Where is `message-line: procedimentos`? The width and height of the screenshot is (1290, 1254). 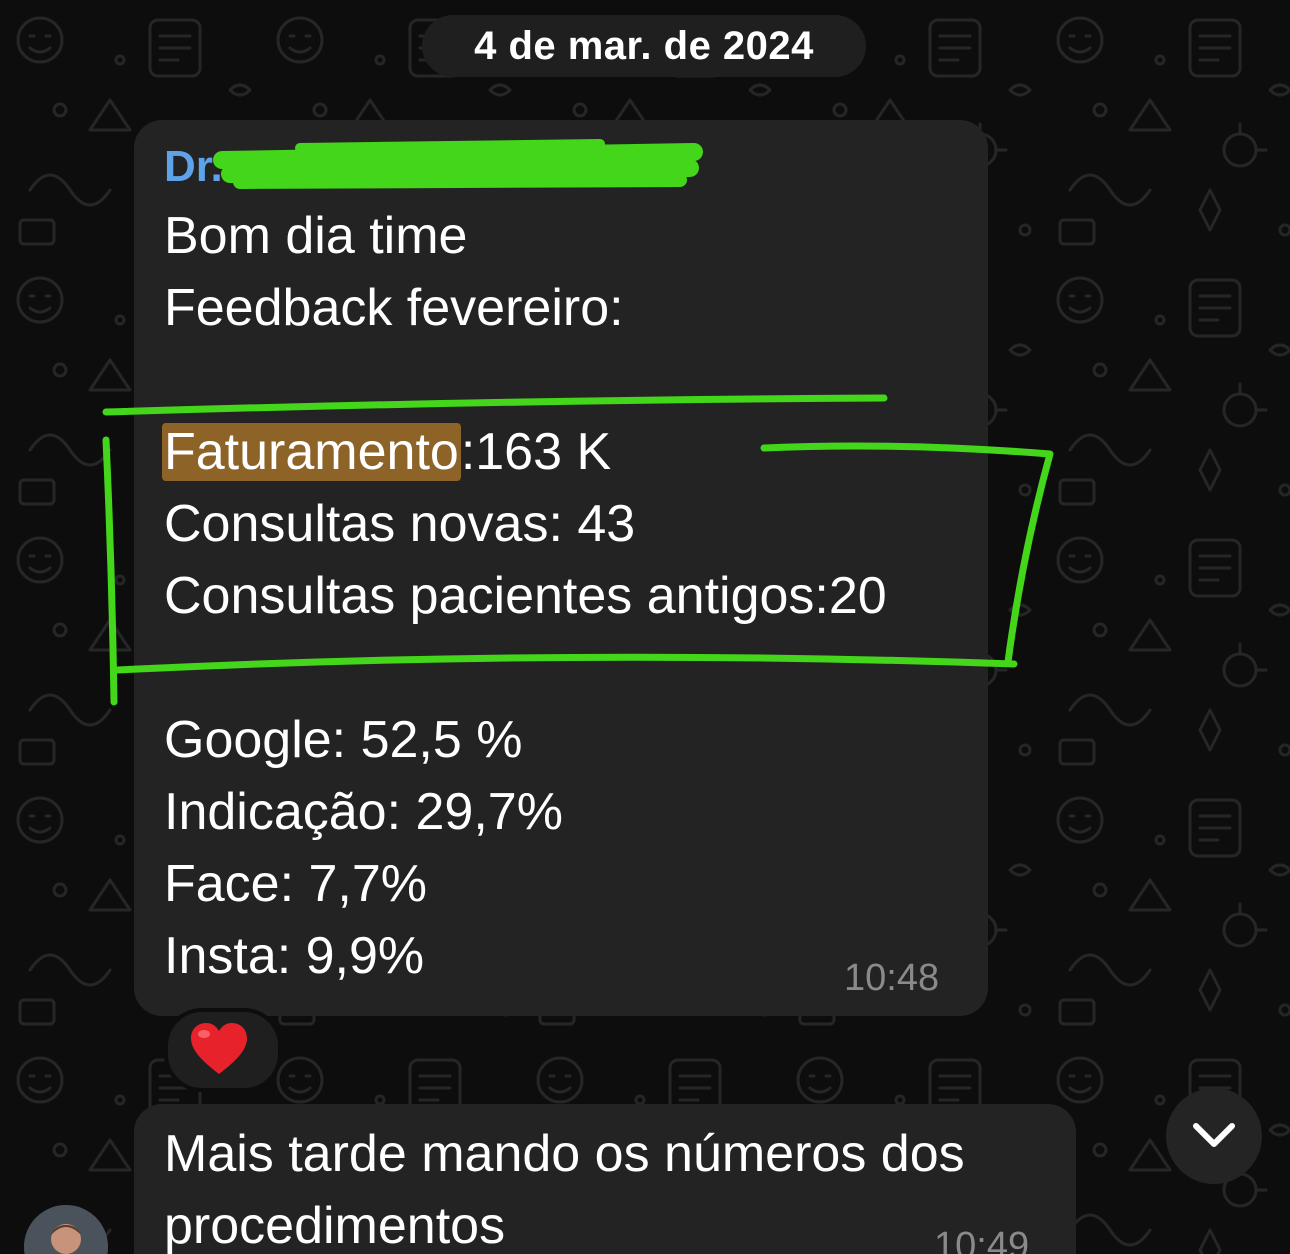 message-line: procedimentos is located at coordinates (335, 1225).